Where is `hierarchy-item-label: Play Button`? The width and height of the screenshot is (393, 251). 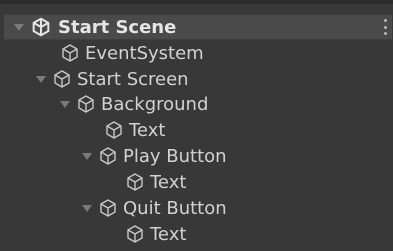 hierarchy-item-label: Play Button is located at coordinates (175, 156).